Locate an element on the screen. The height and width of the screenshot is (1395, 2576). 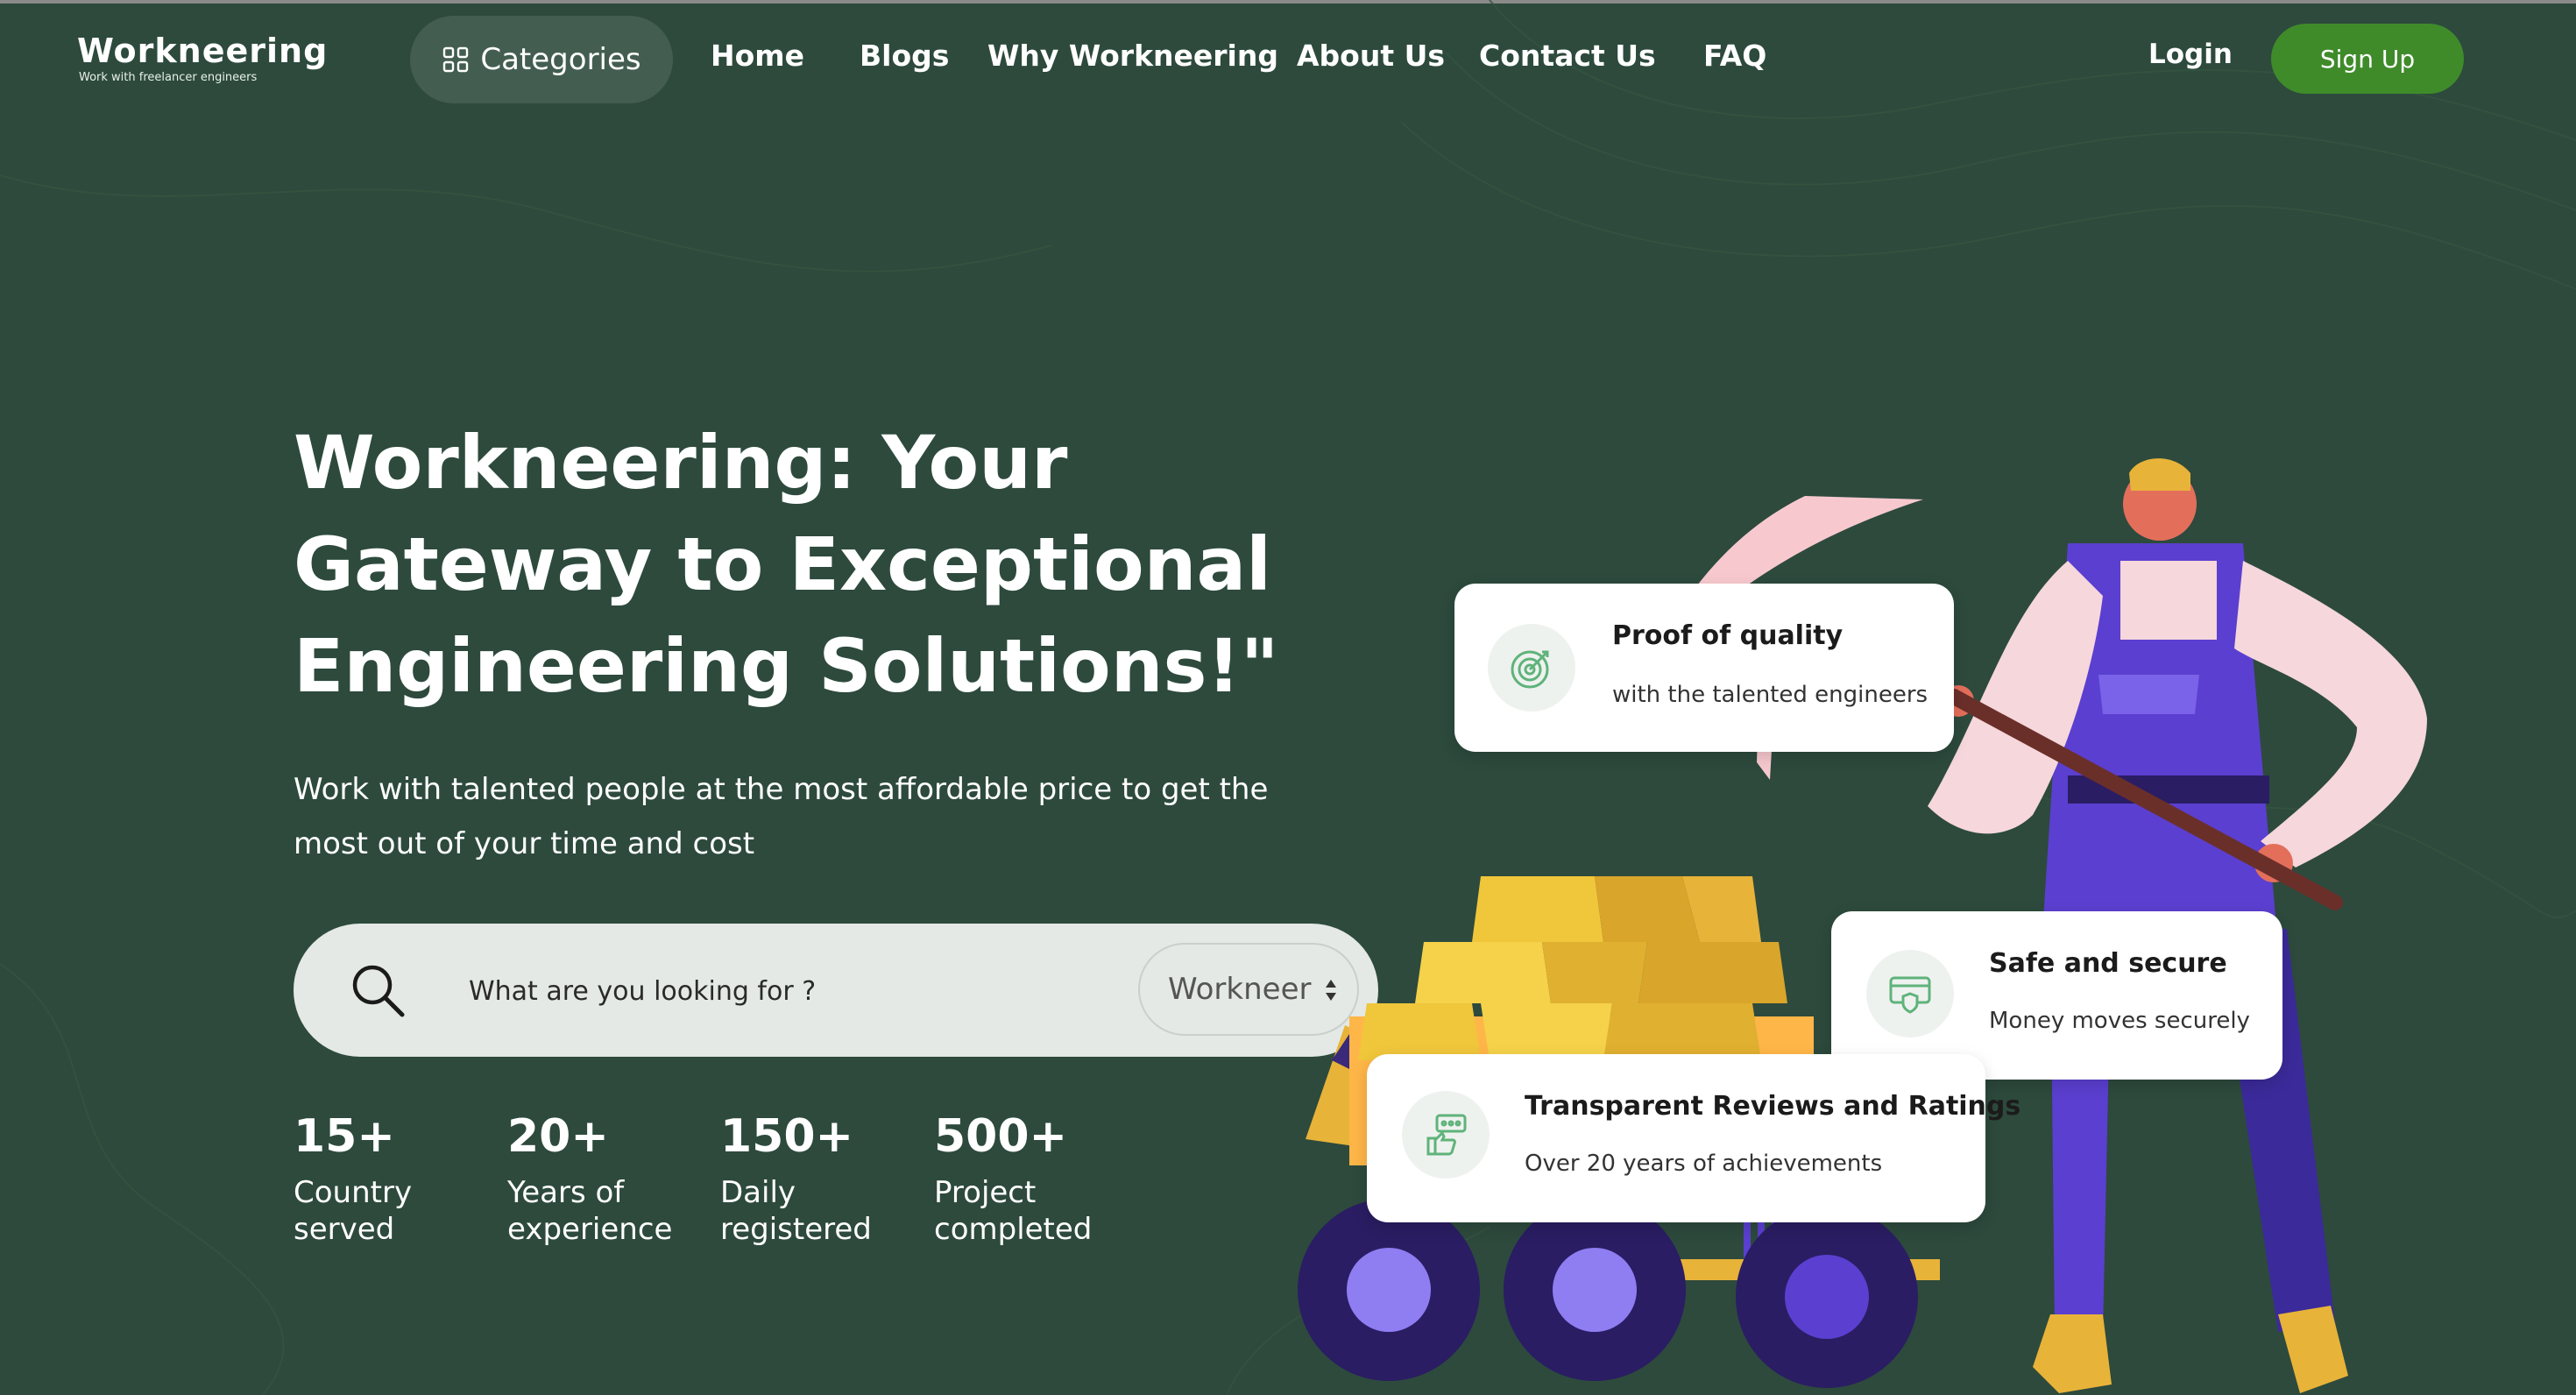
card-title: Safe and secure is located at coordinates (2108, 963).